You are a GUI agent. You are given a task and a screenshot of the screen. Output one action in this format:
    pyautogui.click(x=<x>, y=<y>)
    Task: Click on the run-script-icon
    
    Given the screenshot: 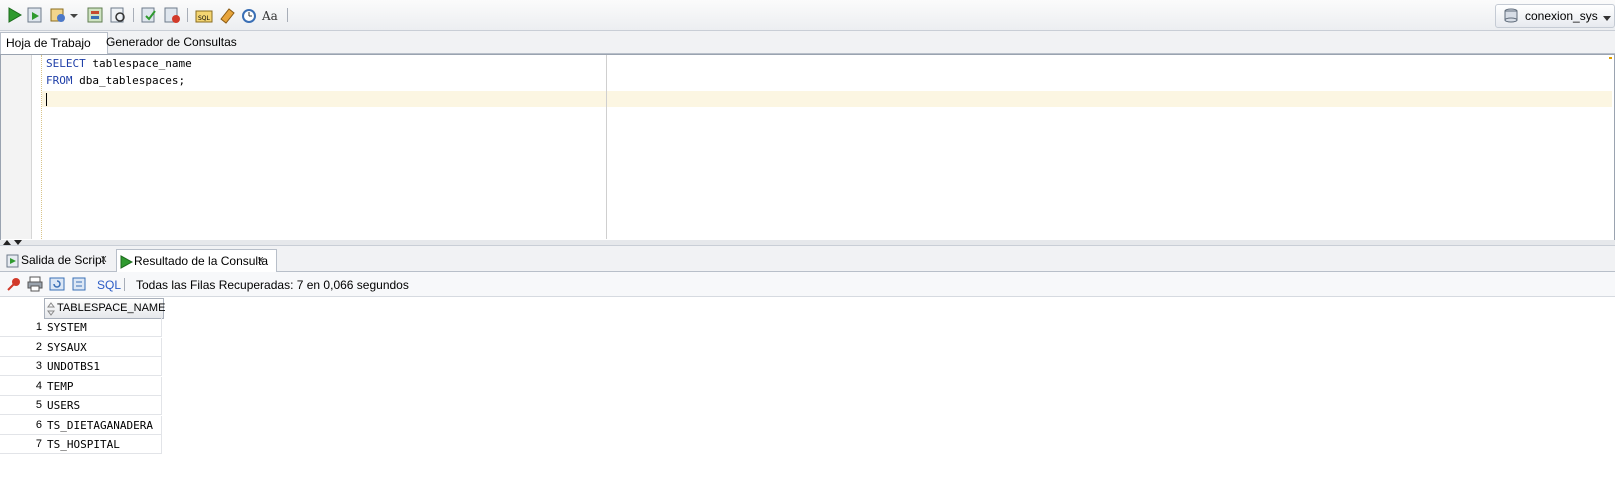 What is the action you would take?
    pyautogui.click(x=35, y=15)
    